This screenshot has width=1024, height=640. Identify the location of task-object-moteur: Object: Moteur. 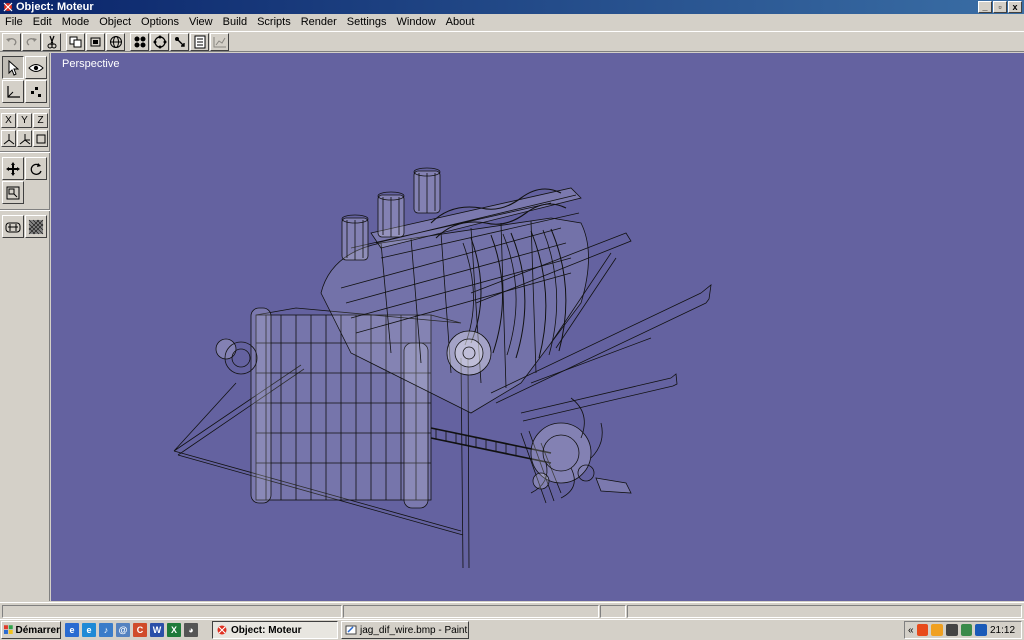
(275, 630).